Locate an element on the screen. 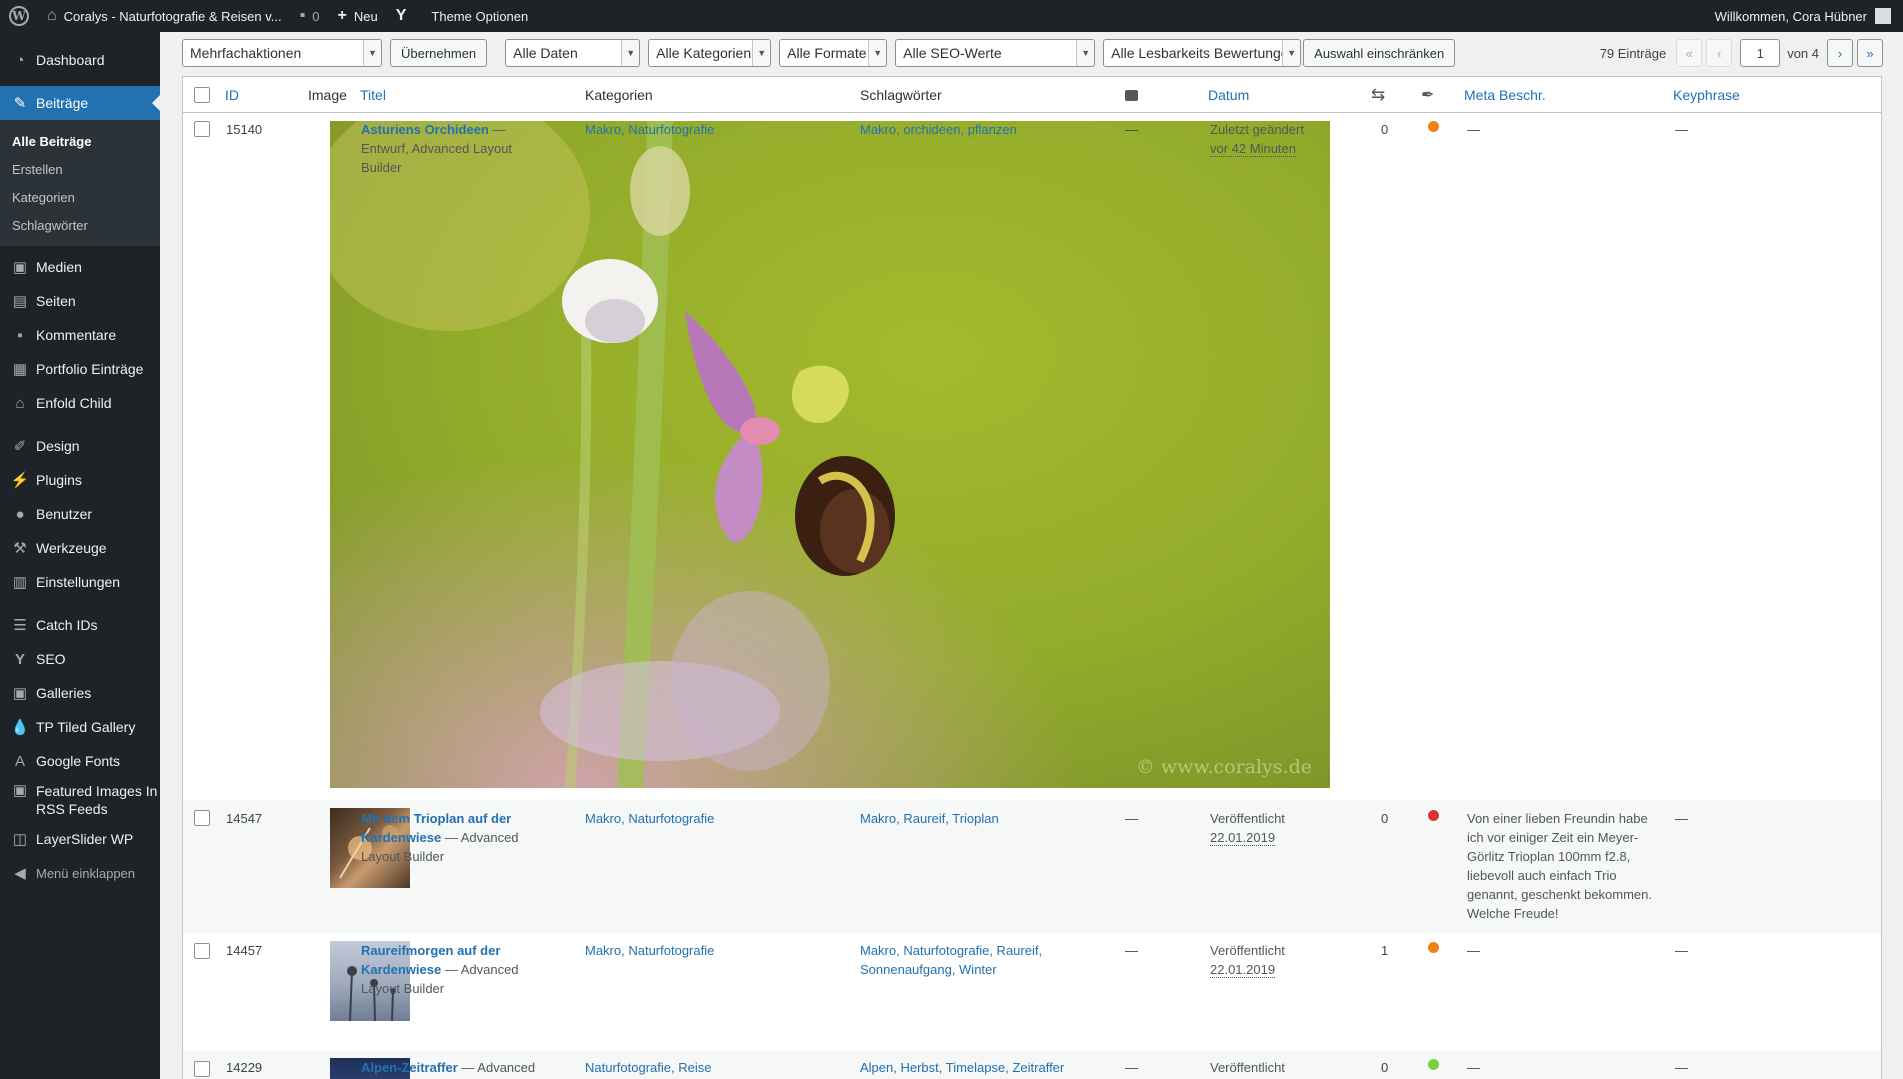  new-content-link: + Neu is located at coordinates (358, 16).